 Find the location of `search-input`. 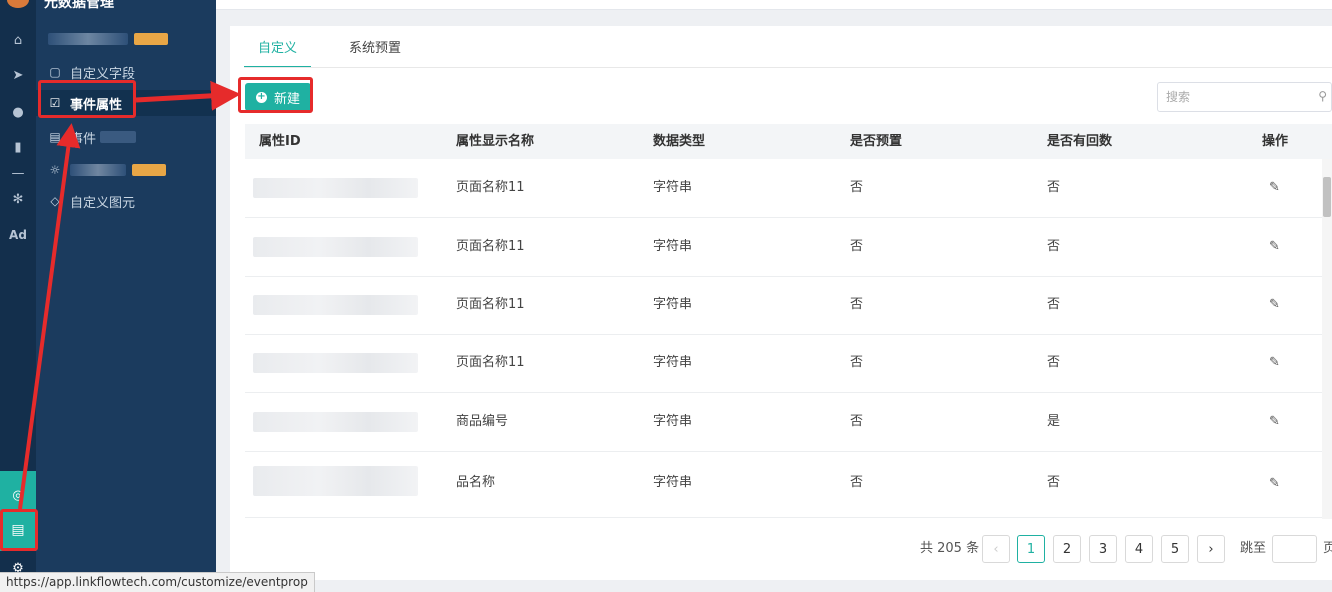

search-input is located at coordinates (1236, 97).